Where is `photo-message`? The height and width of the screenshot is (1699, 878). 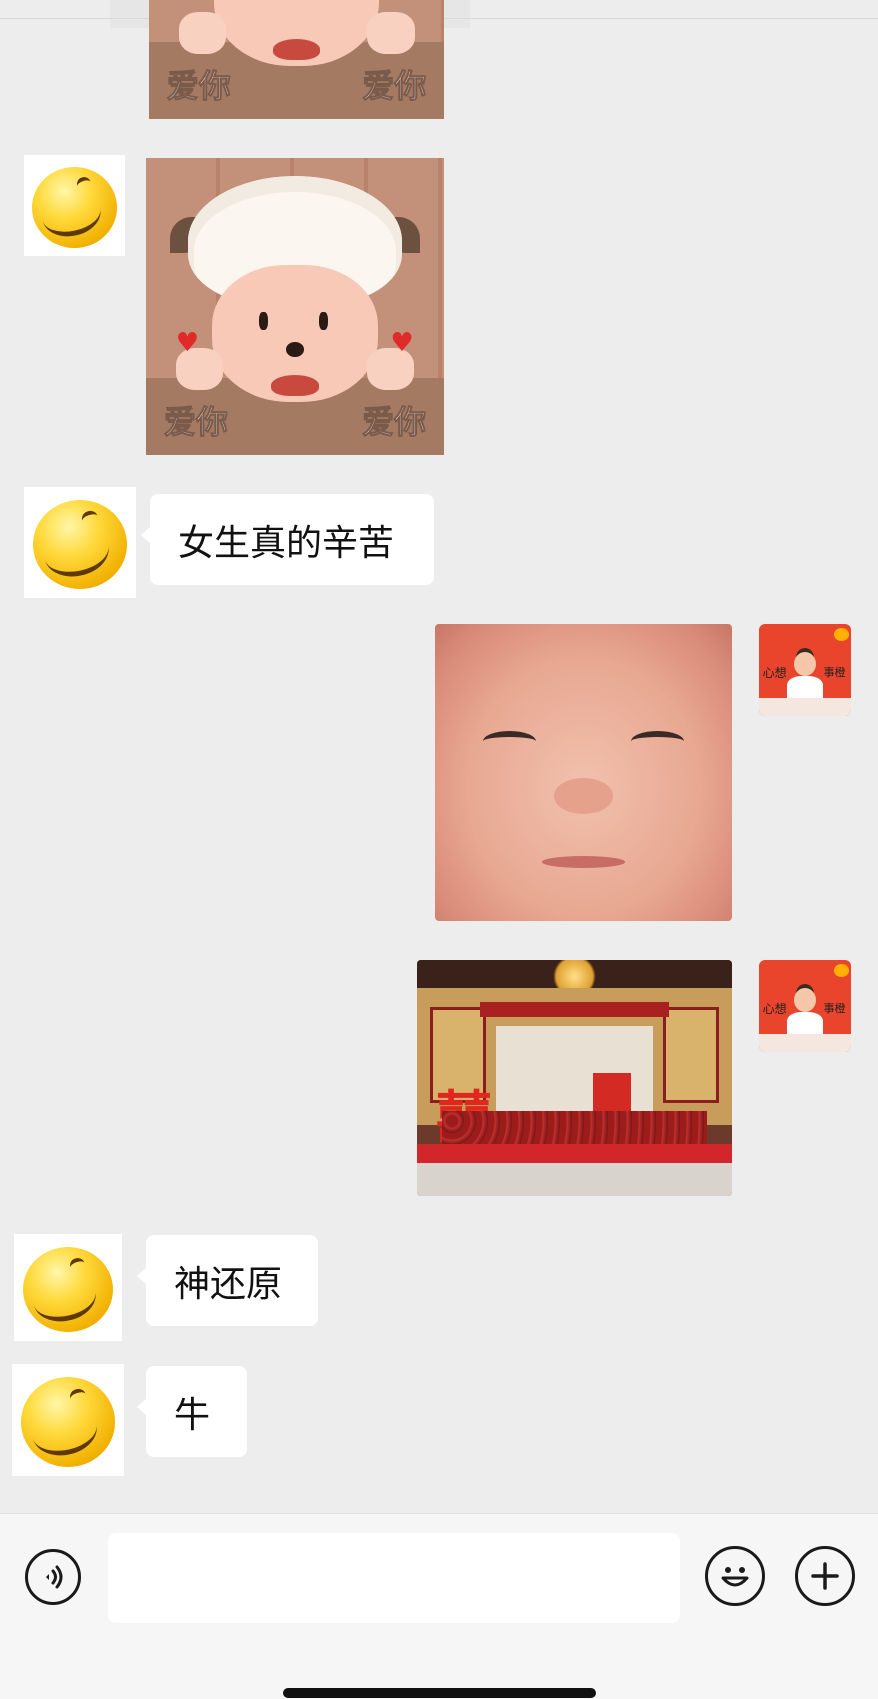 photo-message is located at coordinates (583, 772).